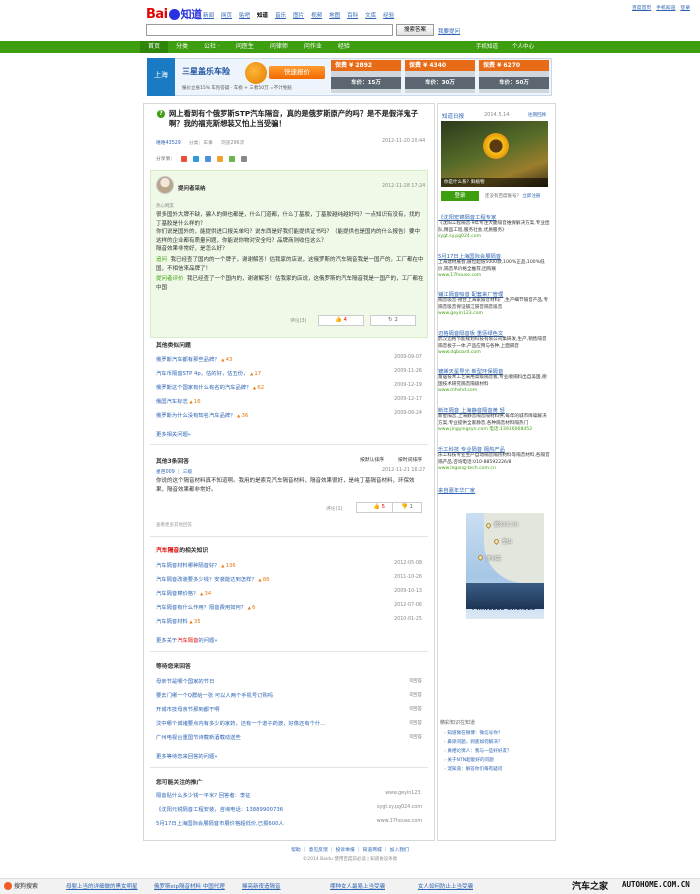 Image resolution: width=700 pixels, height=894 pixels. I want to click on ad-url: www.jingyingsyn.com 电话:13916068452, so click(494, 430).